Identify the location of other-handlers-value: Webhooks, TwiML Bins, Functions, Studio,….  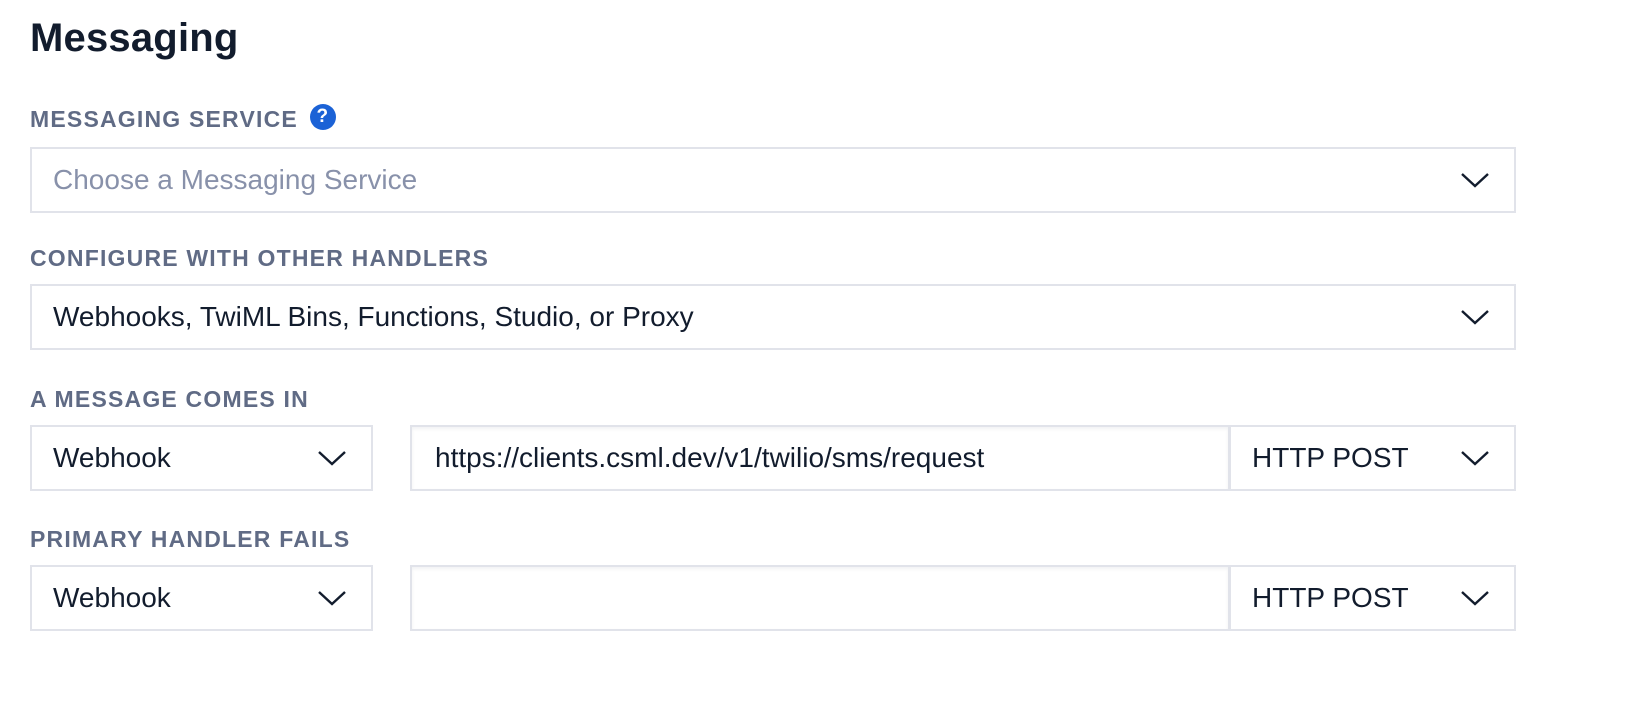
(373, 316).